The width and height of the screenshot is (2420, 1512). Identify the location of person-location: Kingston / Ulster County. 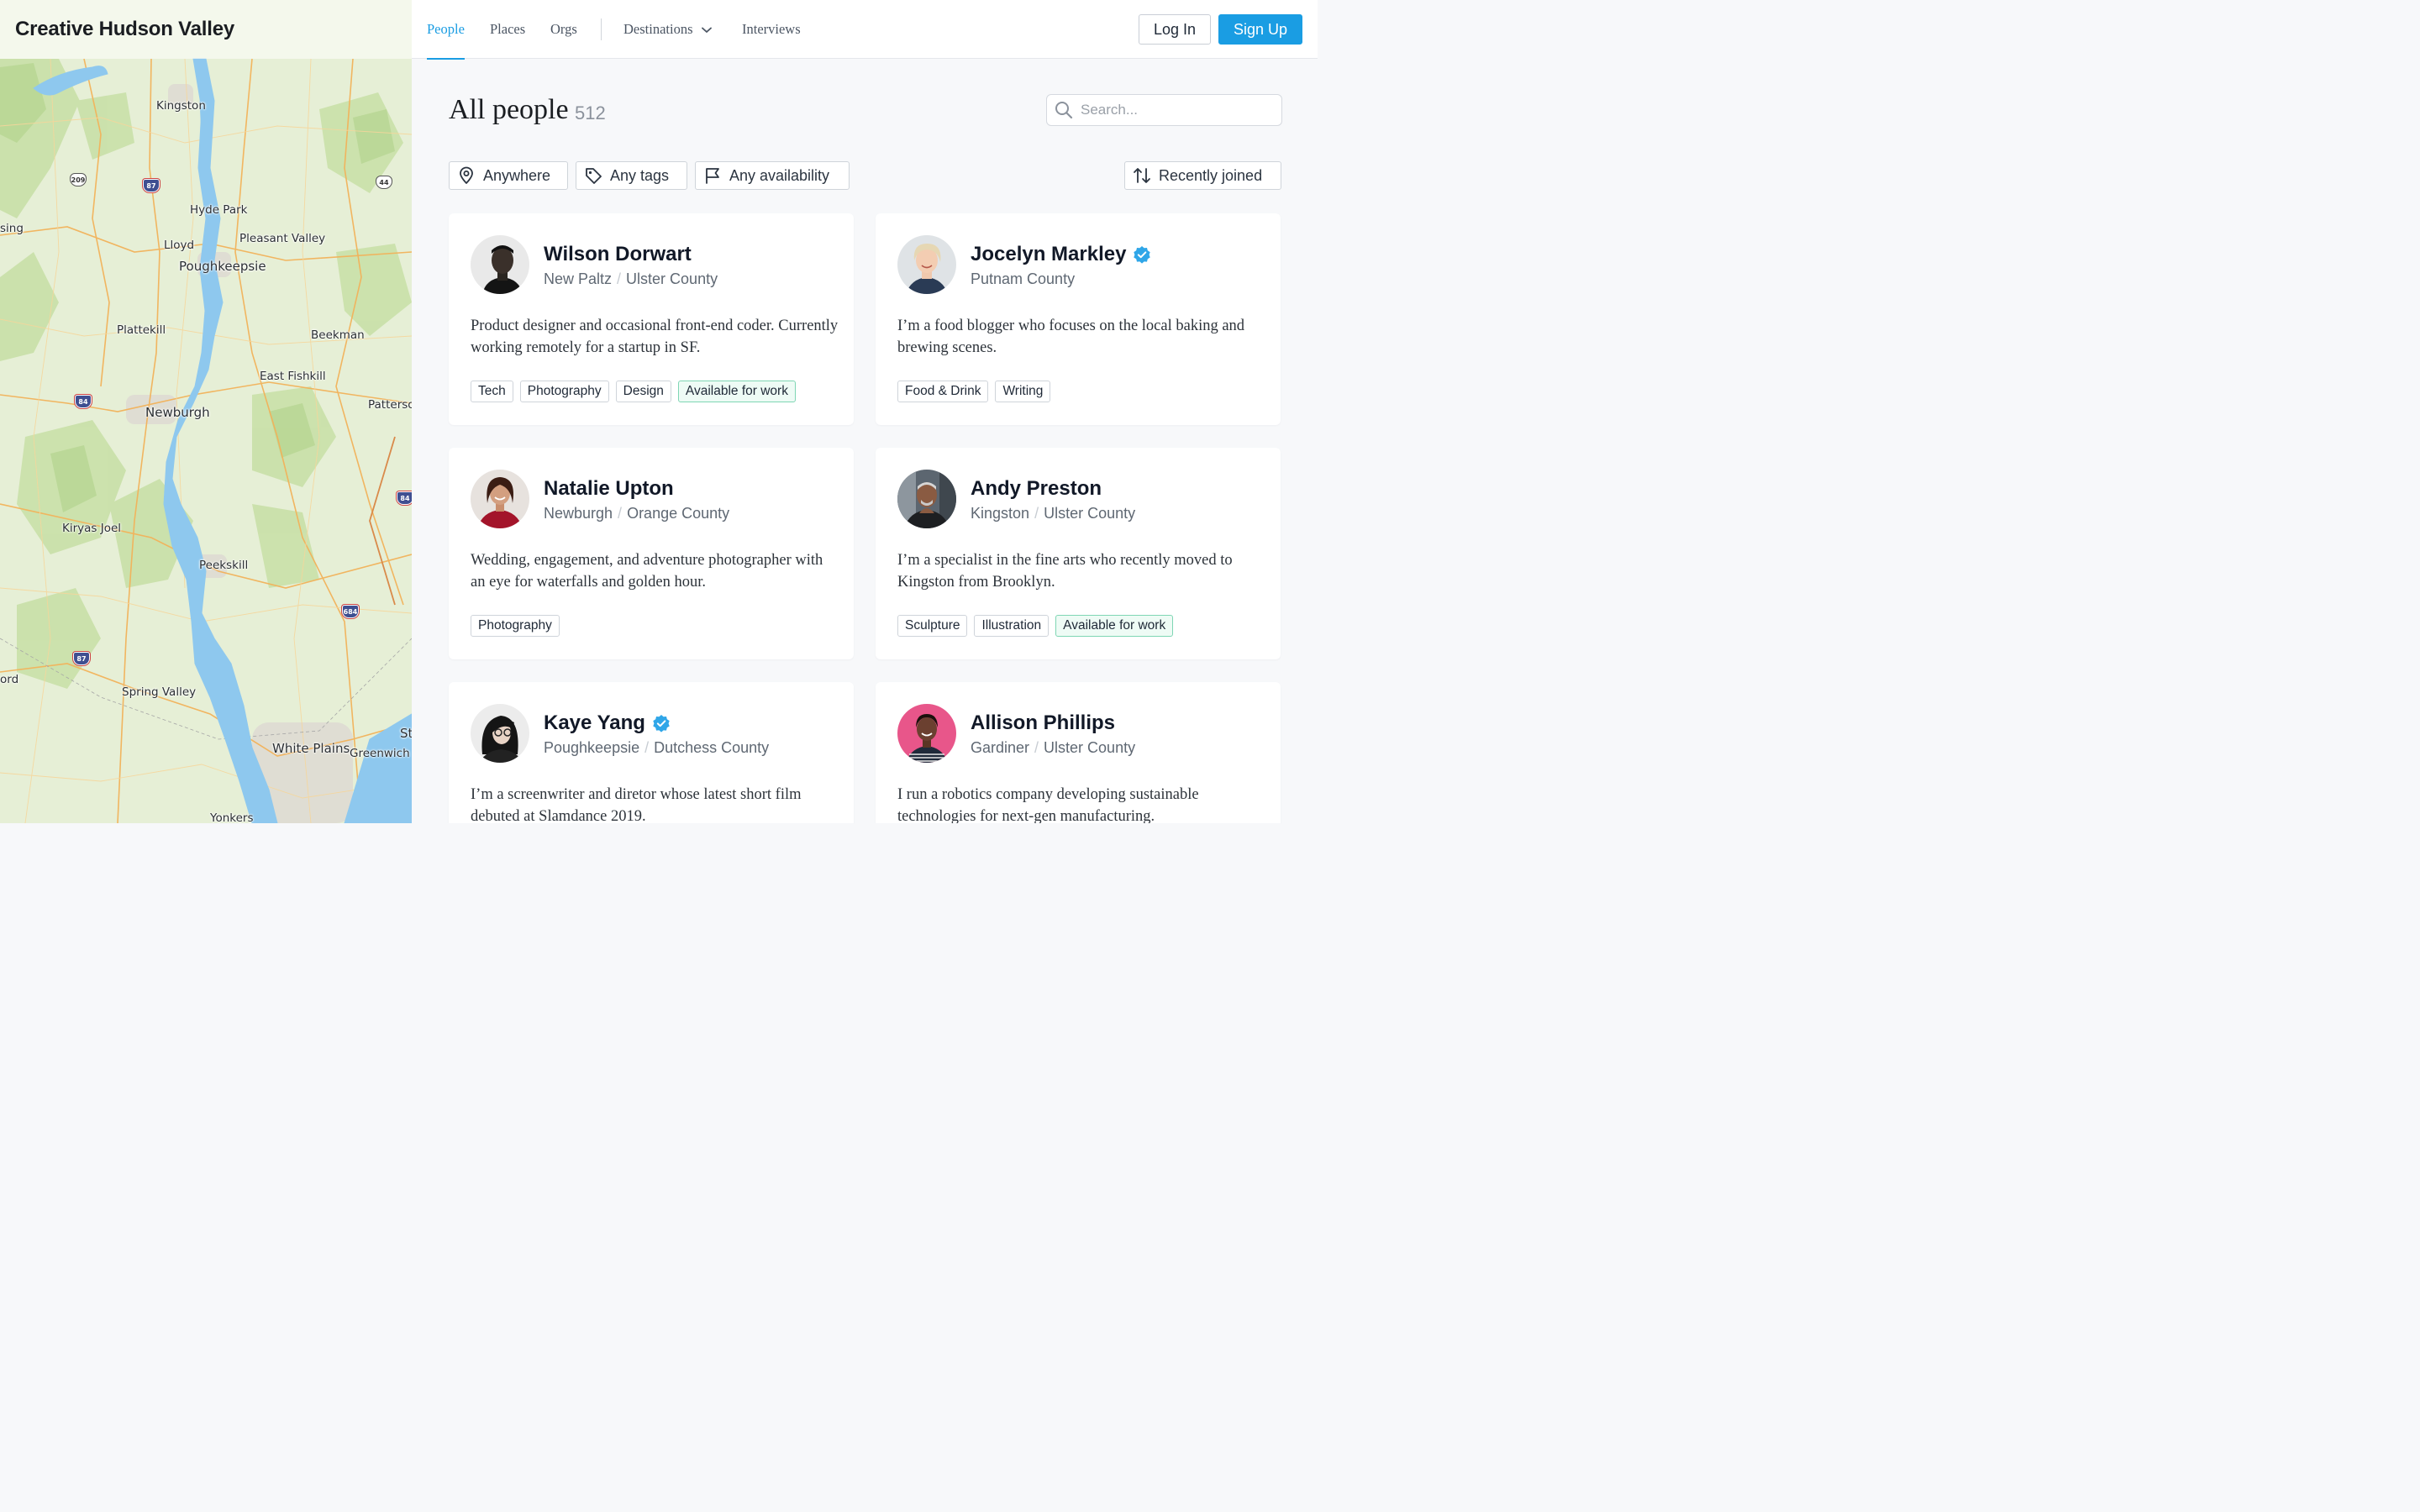
(1053, 513).